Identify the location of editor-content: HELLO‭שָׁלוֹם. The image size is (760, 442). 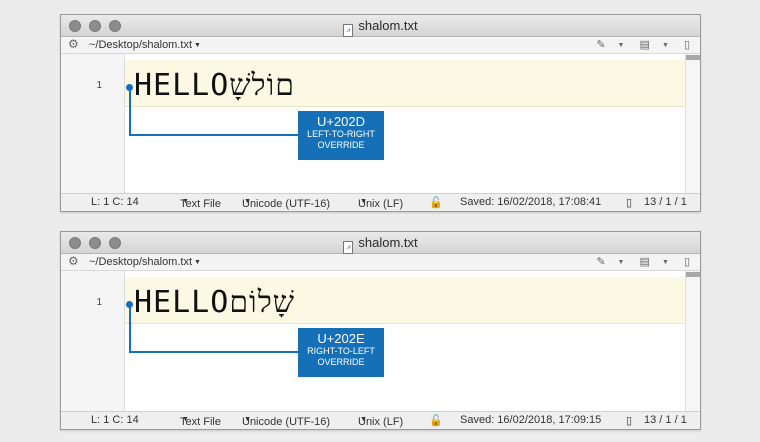
(214, 85).